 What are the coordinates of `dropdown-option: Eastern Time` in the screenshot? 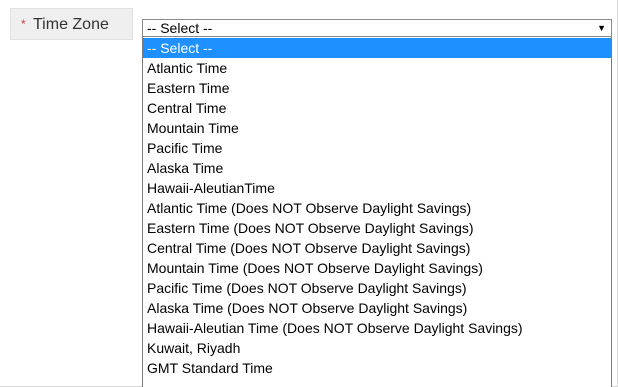 It's located at (377, 88).